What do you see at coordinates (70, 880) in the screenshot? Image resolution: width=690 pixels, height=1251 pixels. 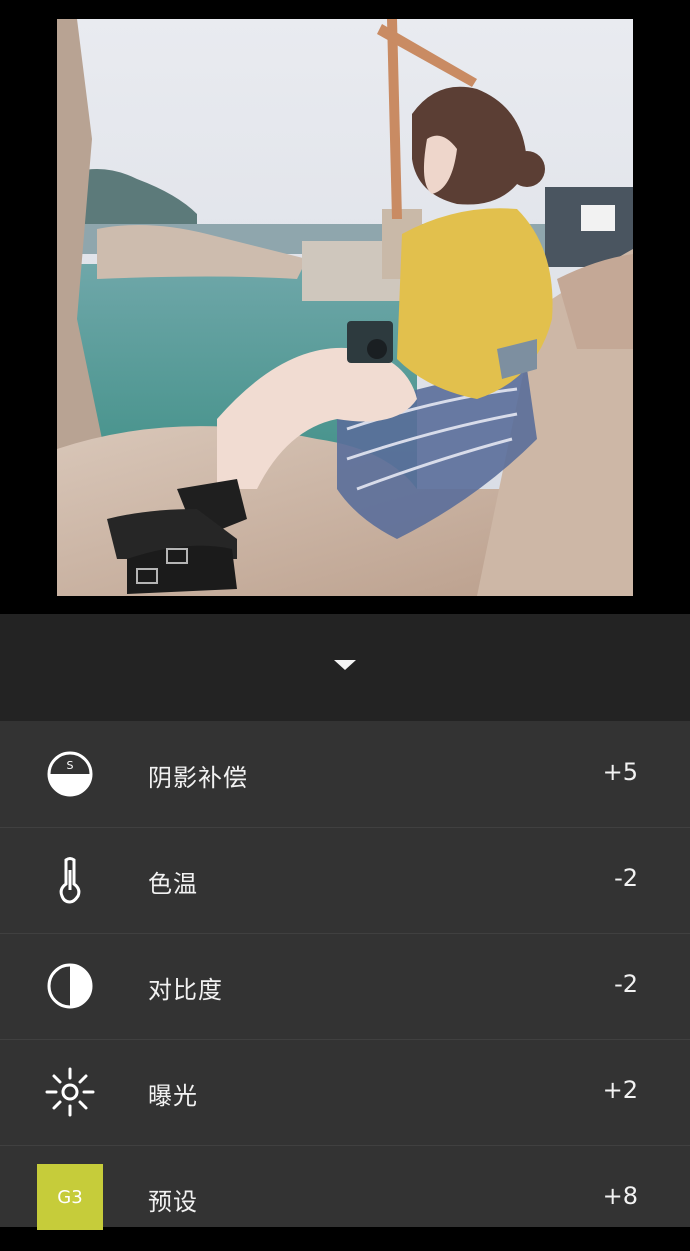 I see `thermometer-icon` at bounding box center [70, 880].